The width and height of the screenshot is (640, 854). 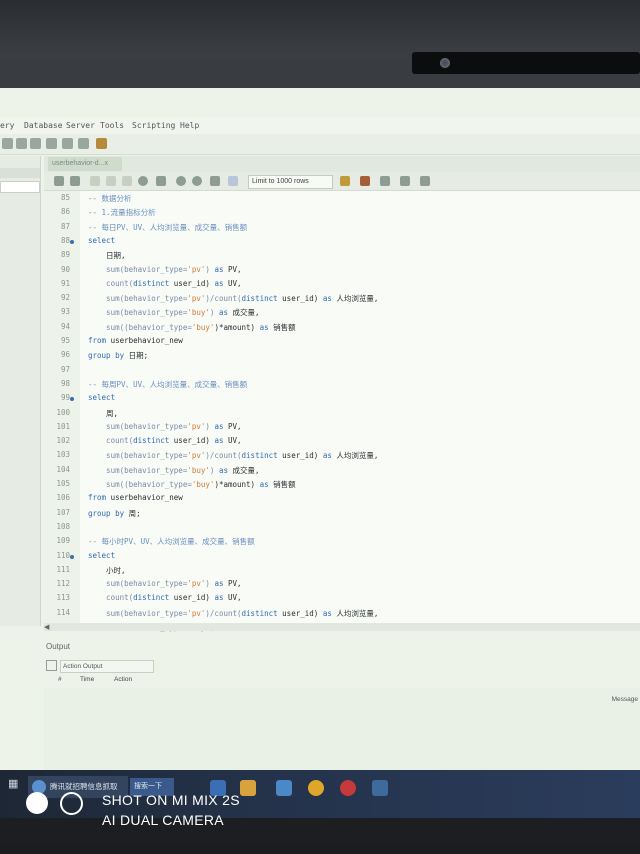 I want to click on reconnect-icon, so click(x=101, y=143).